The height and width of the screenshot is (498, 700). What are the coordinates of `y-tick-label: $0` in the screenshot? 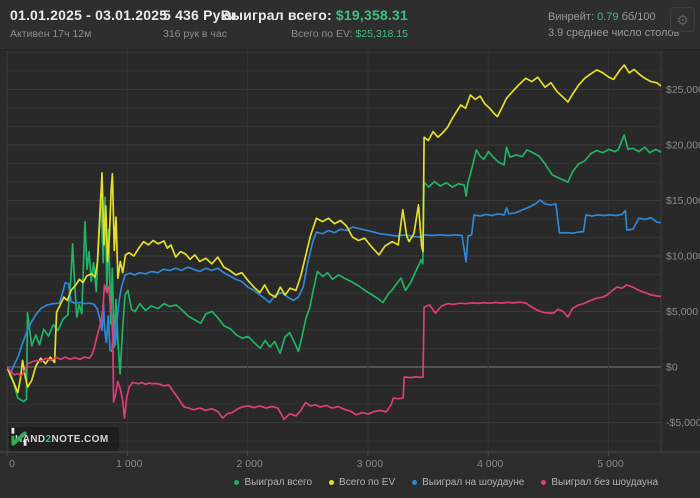 It's located at (672, 368).